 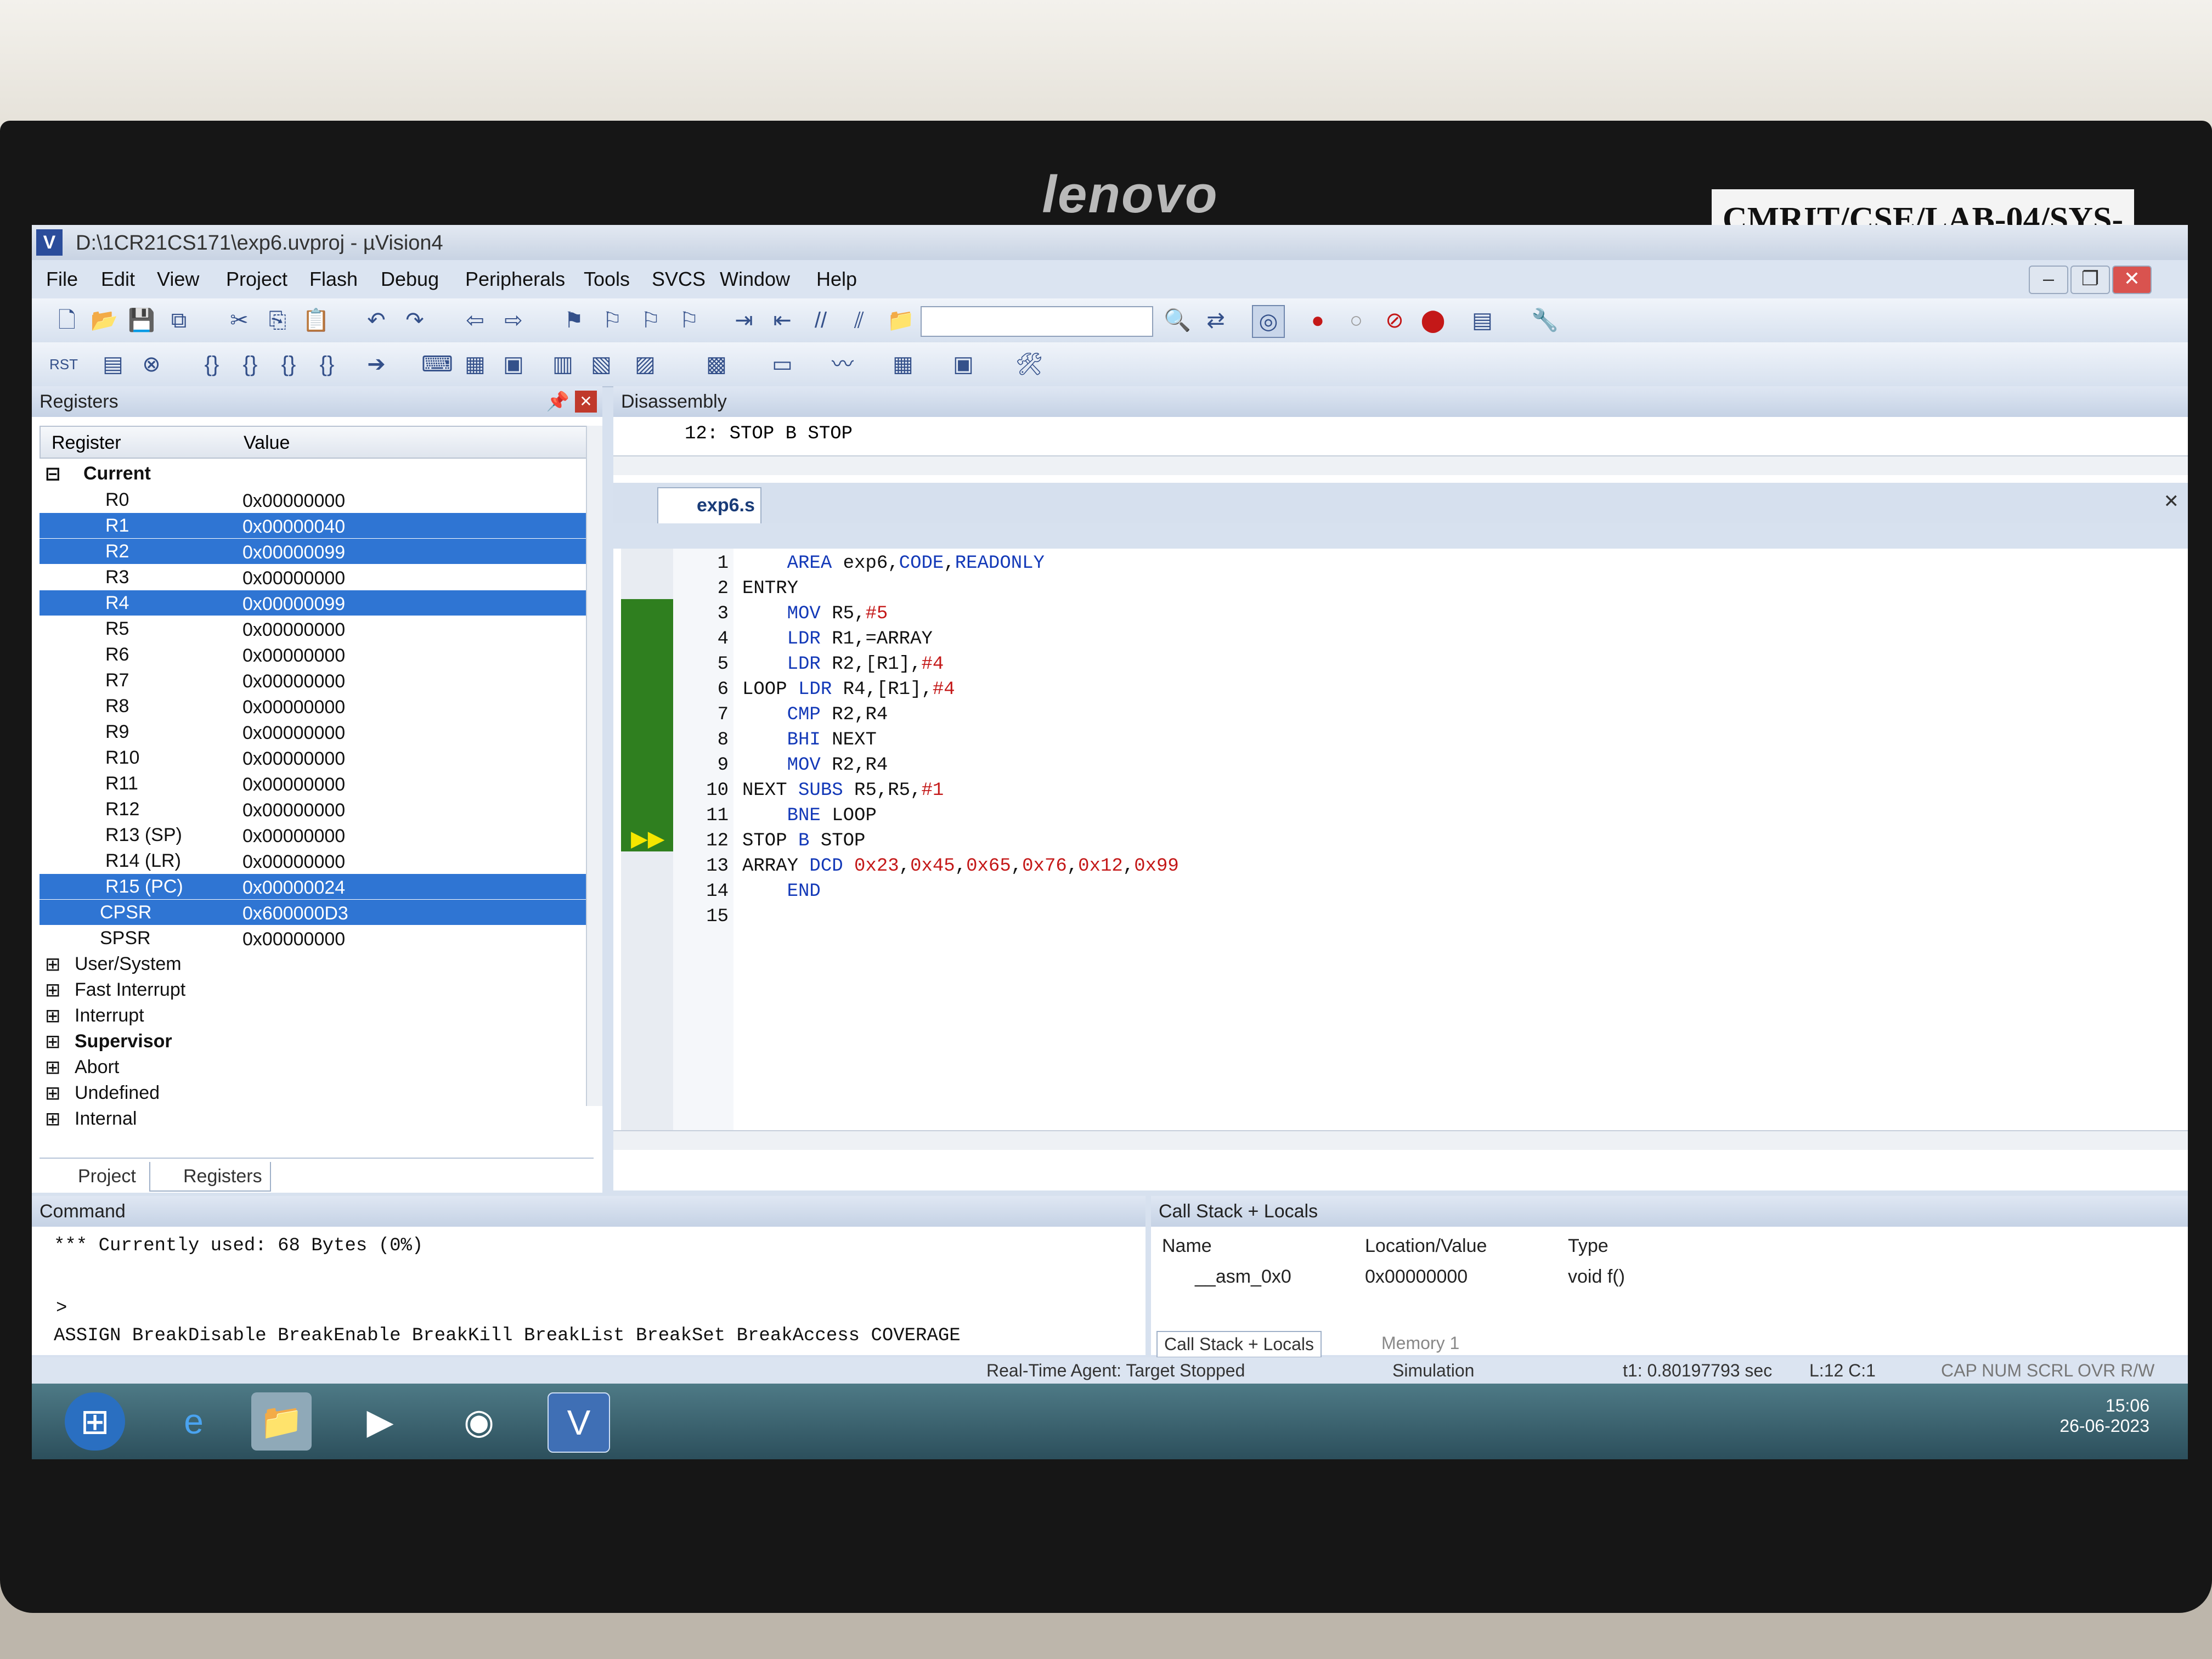 I want to click on code-line: 5 LDR R2,[R1],#4, so click(x=1381, y=666).